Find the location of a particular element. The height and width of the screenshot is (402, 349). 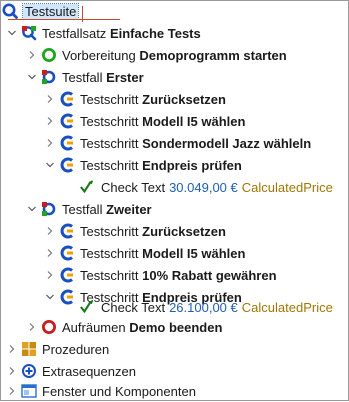

extrasequences-icon is located at coordinates (29, 371).